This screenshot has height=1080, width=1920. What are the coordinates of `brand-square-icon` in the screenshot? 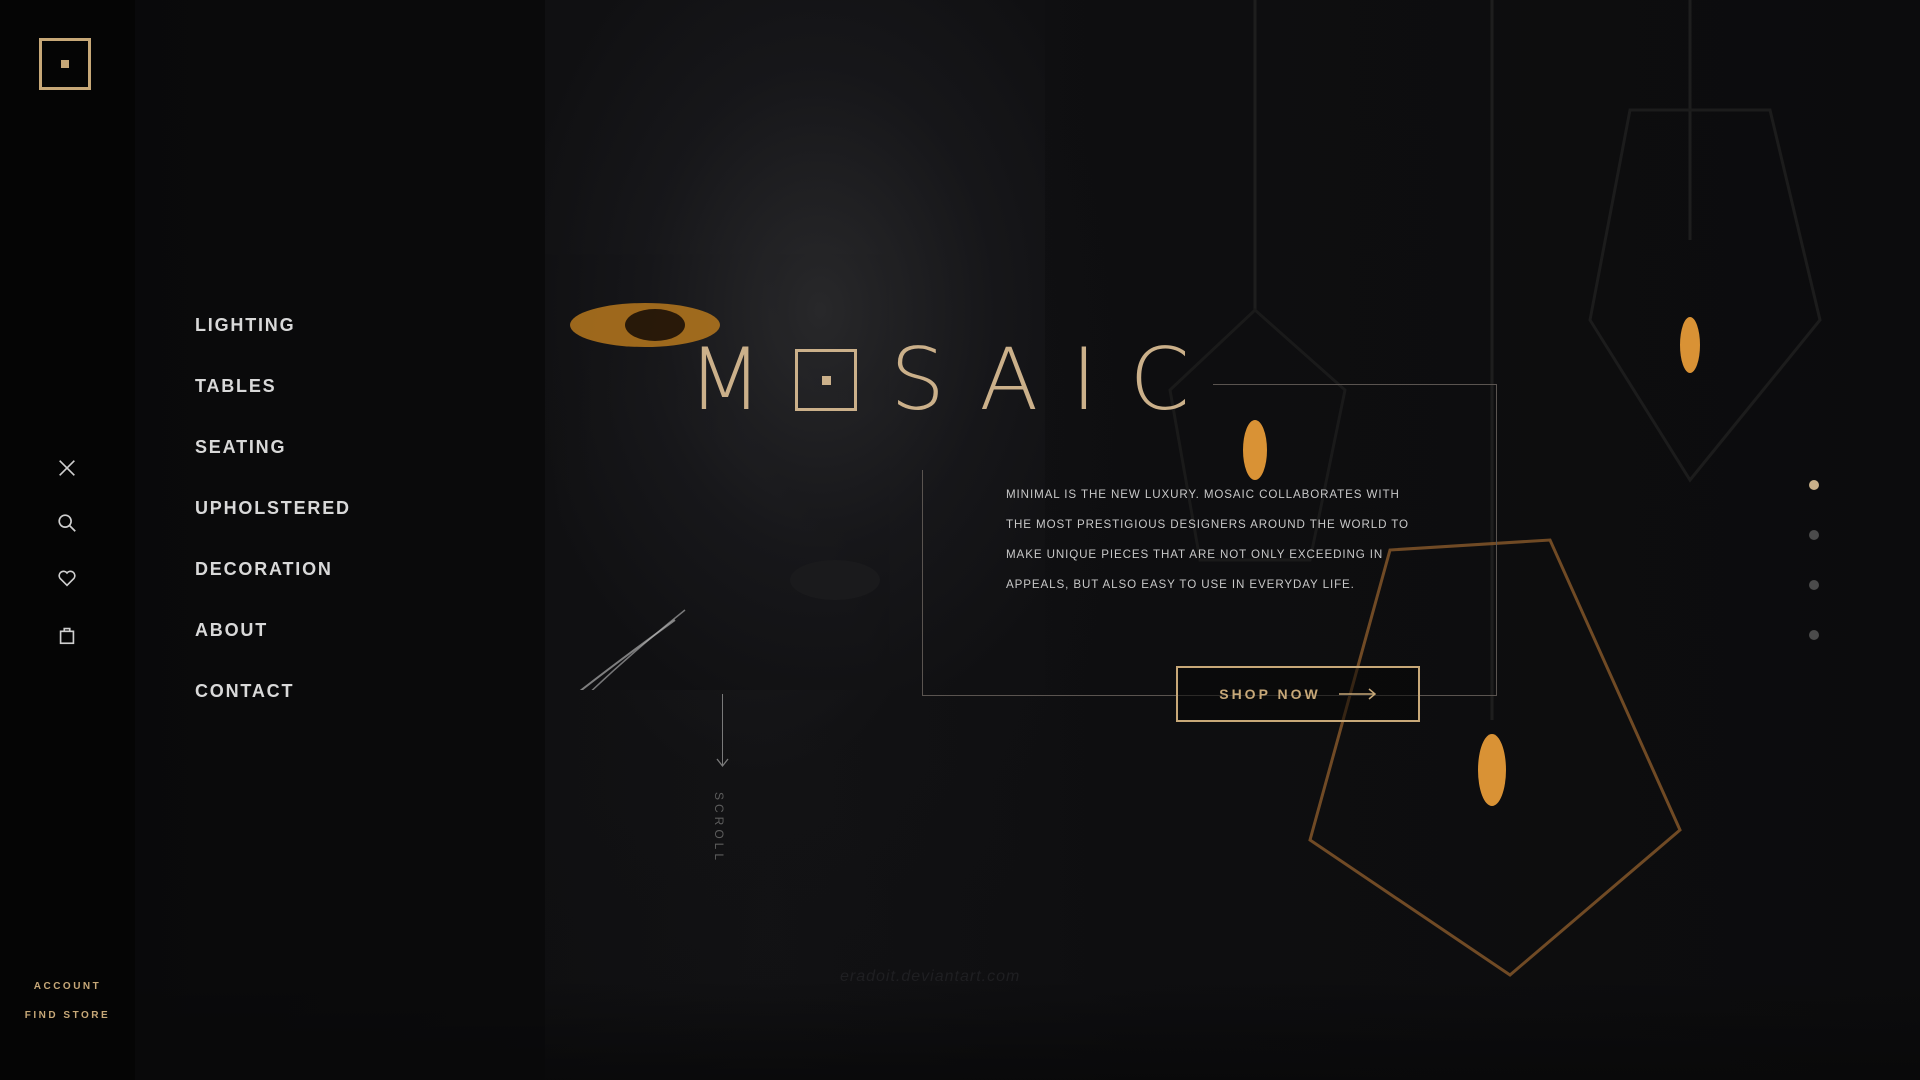 It's located at (826, 380).